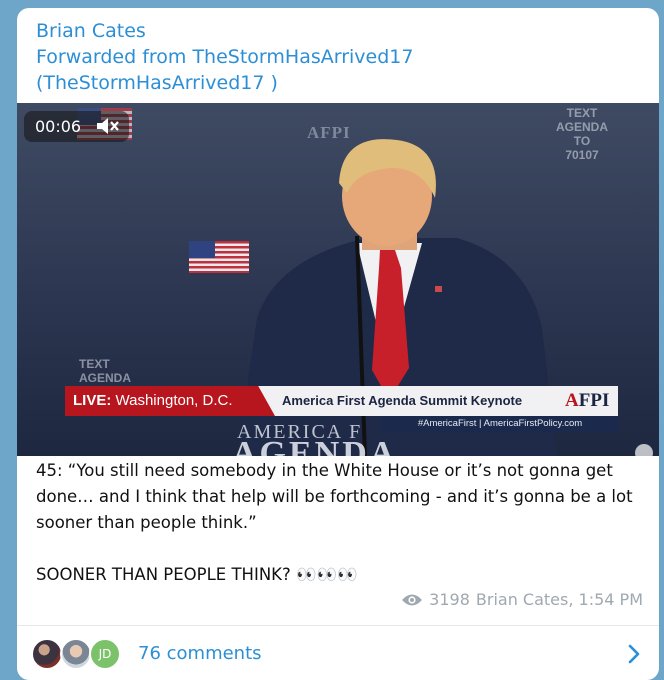 The height and width of the screenshot is (680, 664). I want to click on afpi-logo-rest: FPI, so click(594, 400).